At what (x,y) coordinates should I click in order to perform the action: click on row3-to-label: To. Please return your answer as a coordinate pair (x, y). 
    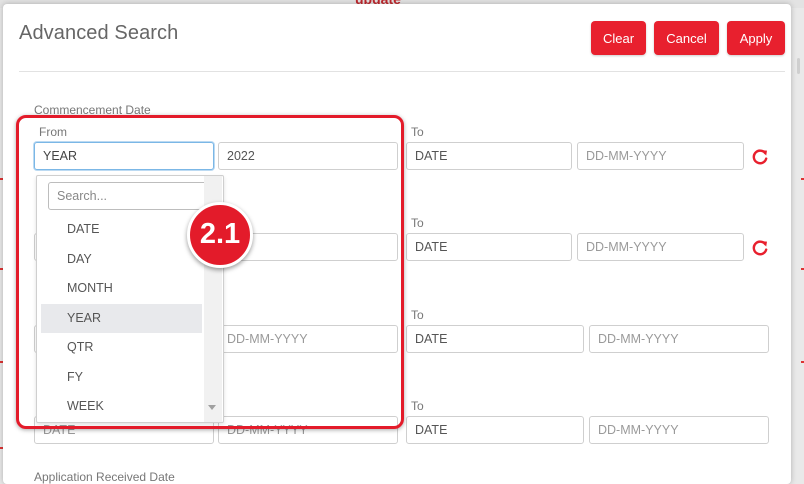
    Looking at the image, I should click on (417, 315).